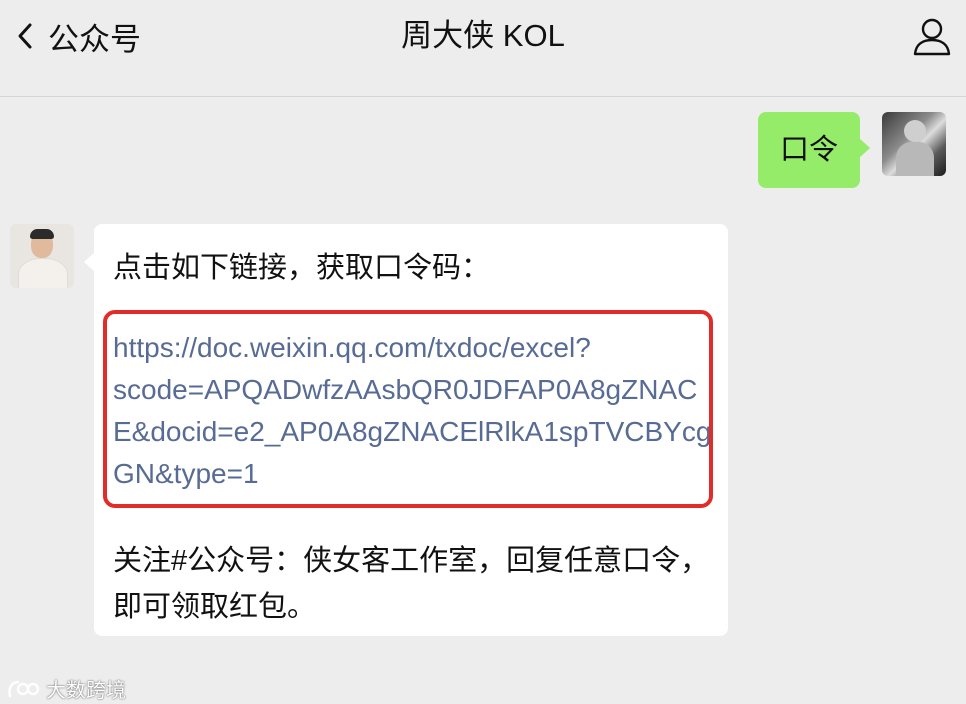  What do you see at coordinates (413, 584) in the screenshot?
I see `follow-instruction-text: 关注#公众号：侠女客工作室，回复任意口令， 即可领取红包。` at bounding box center [413, 584].